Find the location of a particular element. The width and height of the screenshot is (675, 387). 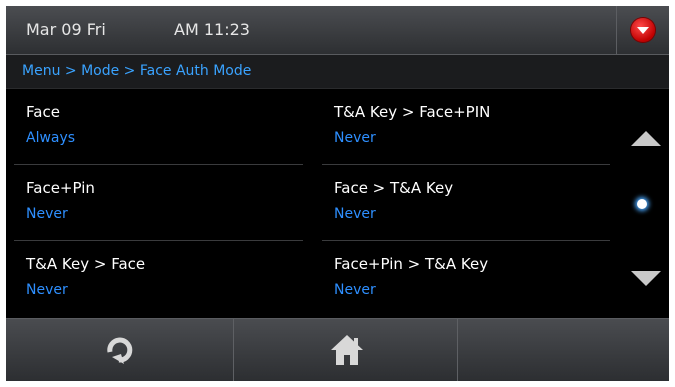

arrow-down-icon is located at coordinates (646, 278).